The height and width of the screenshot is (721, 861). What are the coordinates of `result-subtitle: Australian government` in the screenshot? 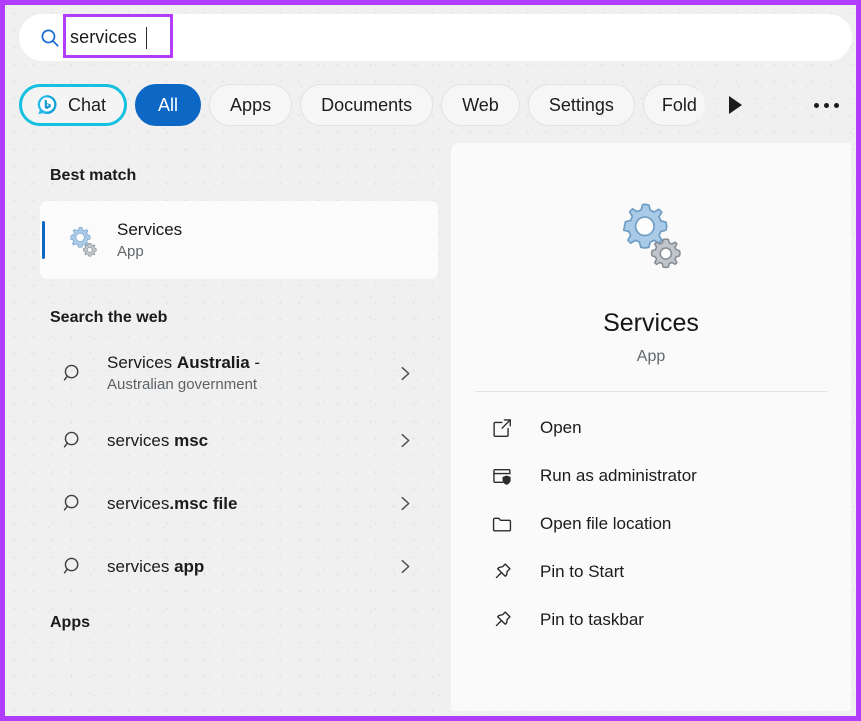 It's located at (182, 384).